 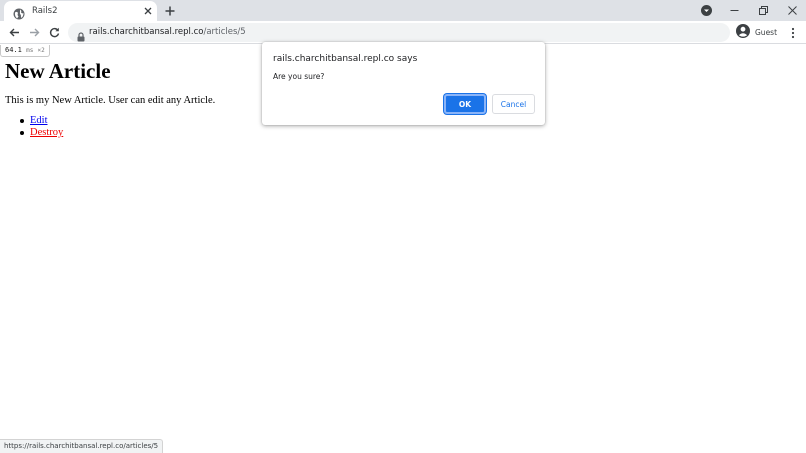 What do you see at coordinates (148, 11) in the screenshot?
I see `close-tab-icon` at bounding box center [148, 11].